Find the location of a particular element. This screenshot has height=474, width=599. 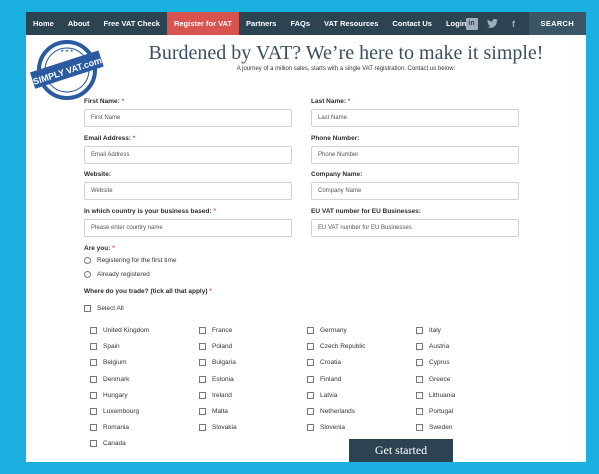

radio-first-time: Registering for the first time is located at coordinates (130, 260).